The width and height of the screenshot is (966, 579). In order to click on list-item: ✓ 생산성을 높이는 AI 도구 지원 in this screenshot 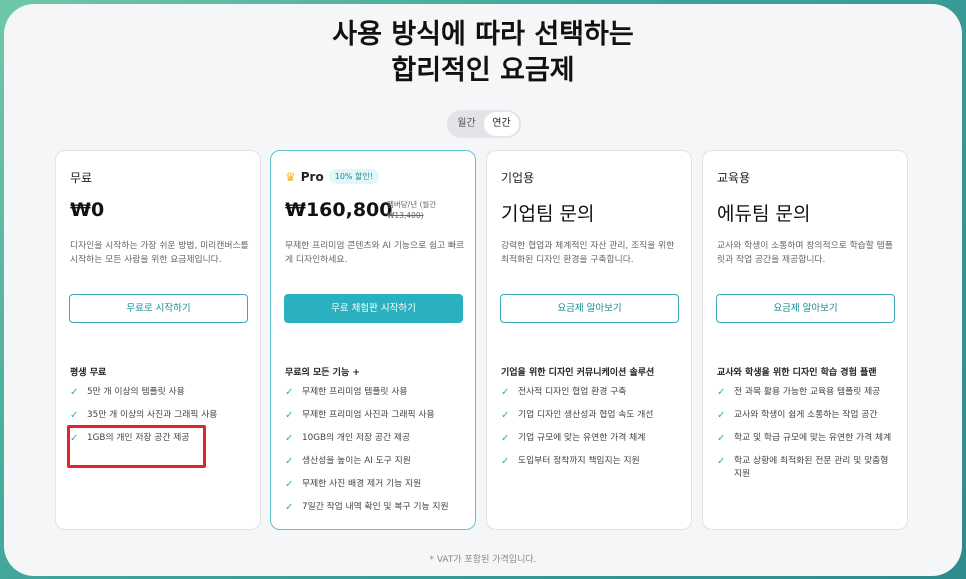, I will do `click(376, 461)`.